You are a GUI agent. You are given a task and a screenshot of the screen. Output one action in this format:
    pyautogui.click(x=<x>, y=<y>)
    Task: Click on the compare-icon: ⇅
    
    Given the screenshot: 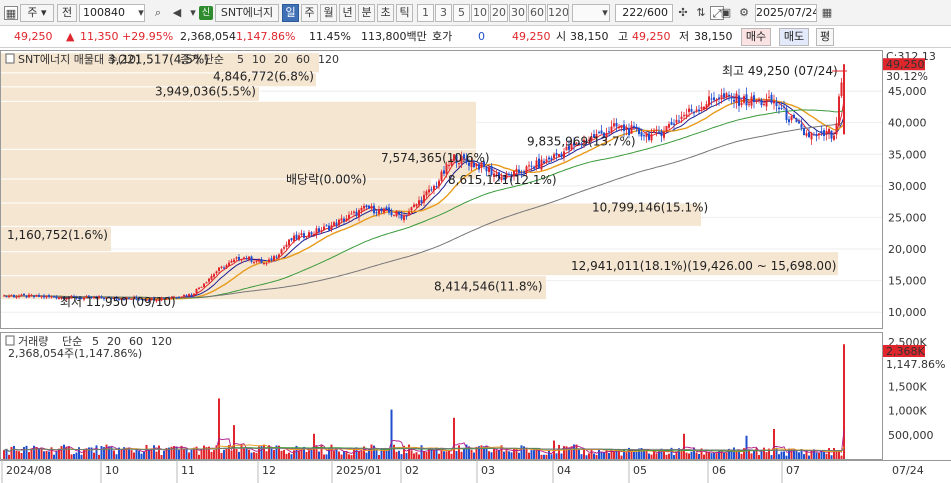 What is the action you would take?
    pyautogui.click(x=701, y=13)
    